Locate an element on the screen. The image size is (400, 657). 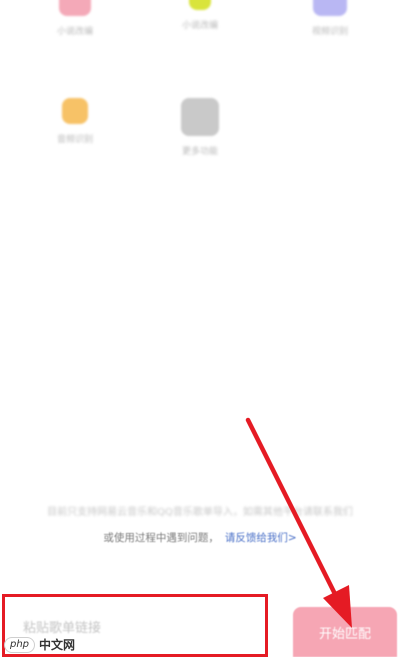
app-label: 更多功能 is located at coordinates (199, 152).